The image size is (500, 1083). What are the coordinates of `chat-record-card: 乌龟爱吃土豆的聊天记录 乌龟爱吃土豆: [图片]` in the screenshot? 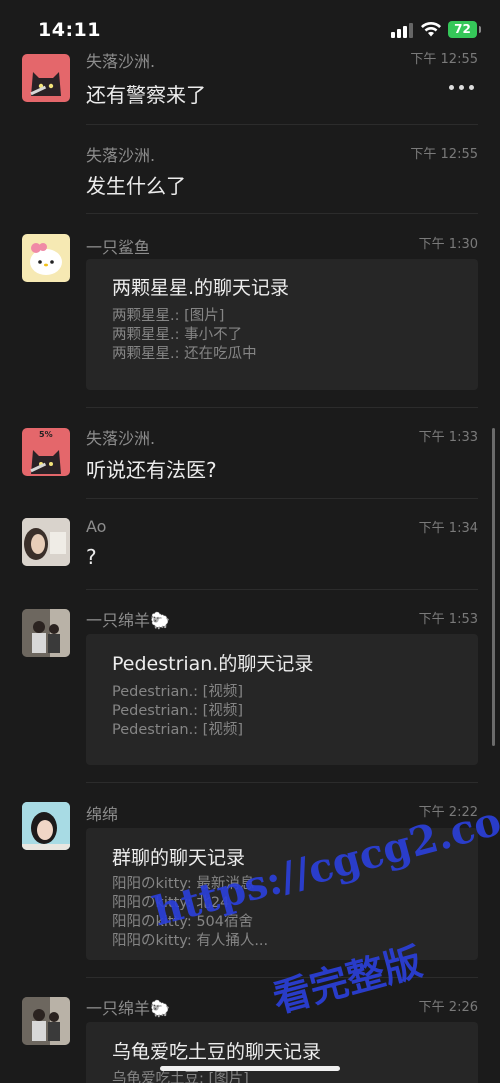 It's located at (282, 1052).